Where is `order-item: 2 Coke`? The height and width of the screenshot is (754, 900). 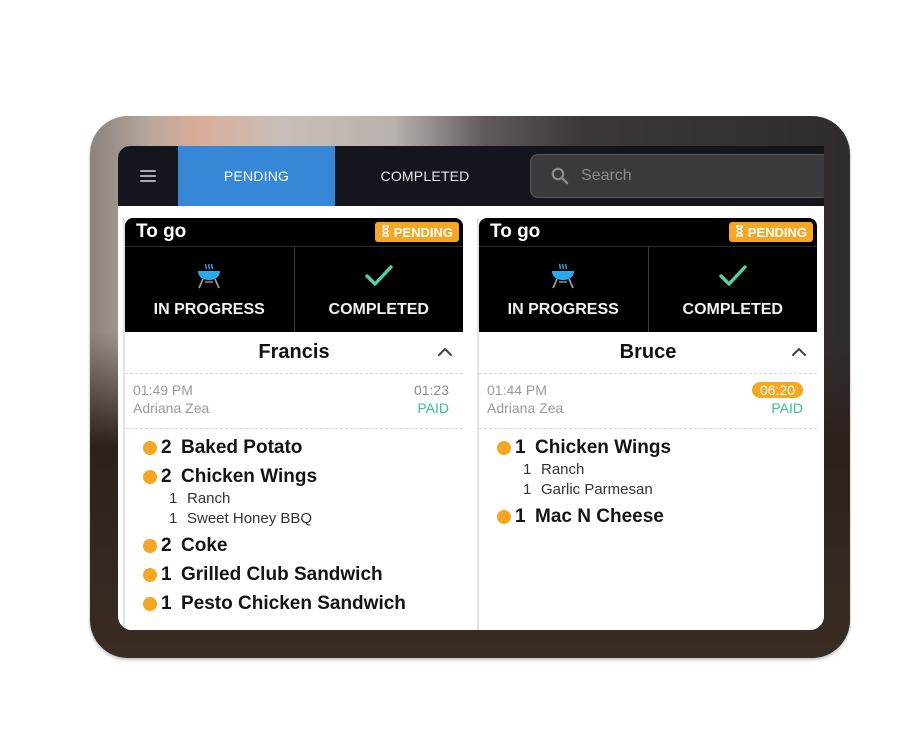
order-item: 2 Coke is located at coordinates (303, 546).